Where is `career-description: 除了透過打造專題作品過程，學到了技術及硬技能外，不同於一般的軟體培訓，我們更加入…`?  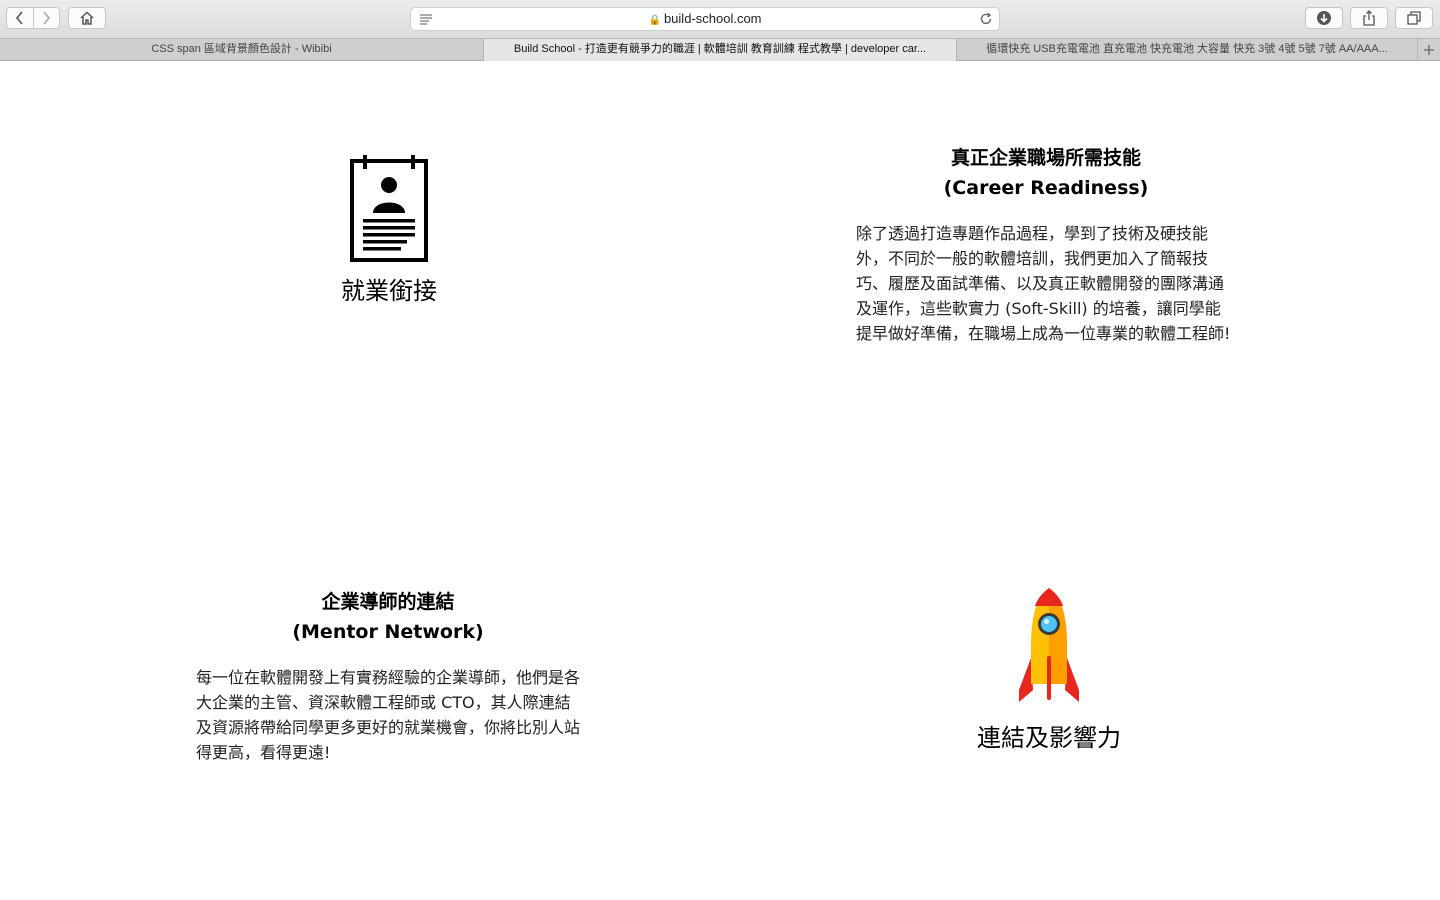 career-description: 除了透過打造專題作品過程，學到了技術及硬技能外，不同於一般的軟體培訓，我們更加入… is located at coordinates (1043, 283).